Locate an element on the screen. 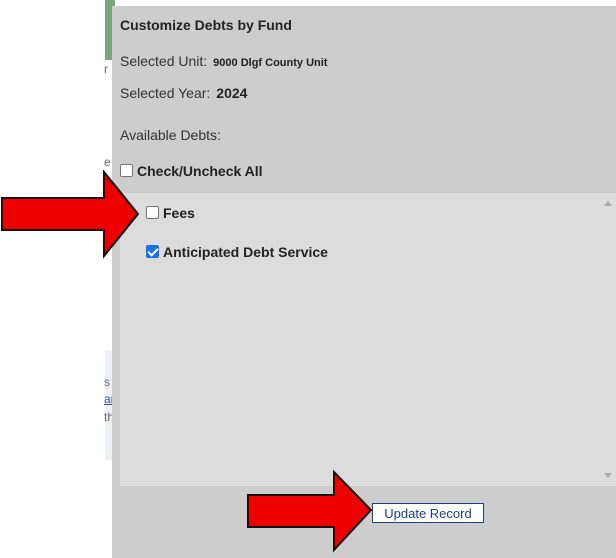 Image resolution: width=616 pixels, height=558 pixels. background-text: r is located at coordinates (106, 69).